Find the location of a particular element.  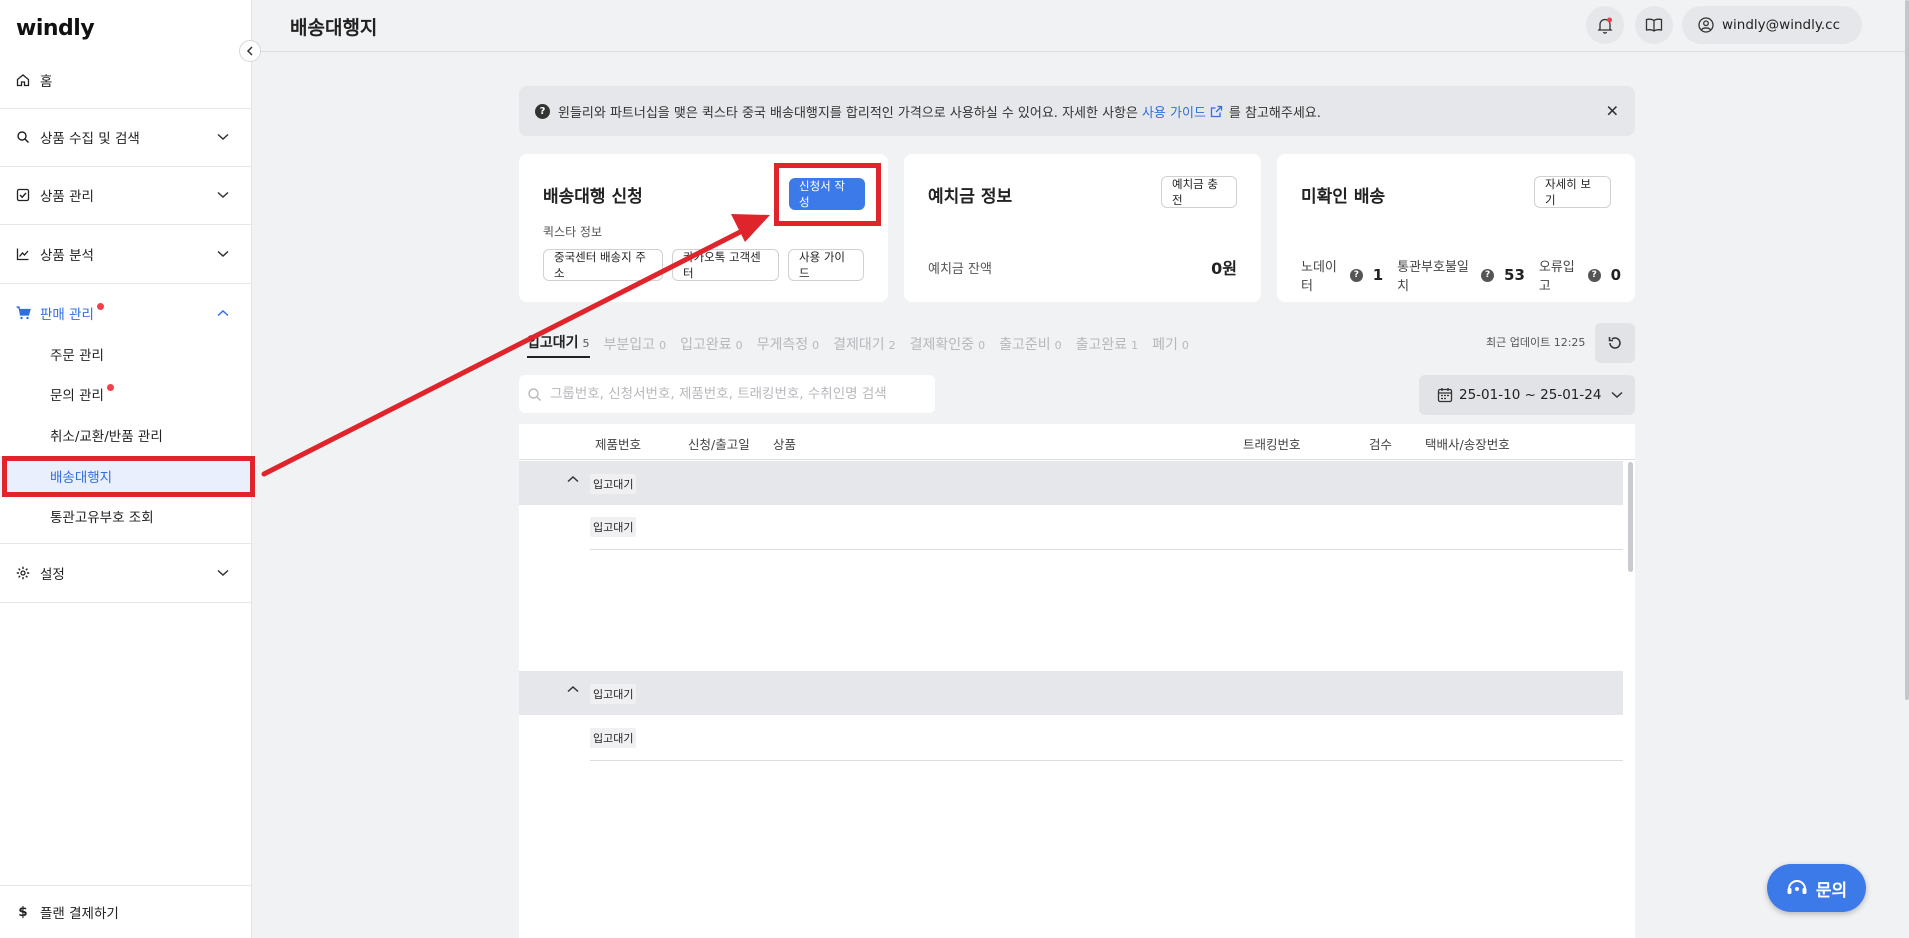

user-email: windly@windly.cc is located at coordinates (1781, 25).